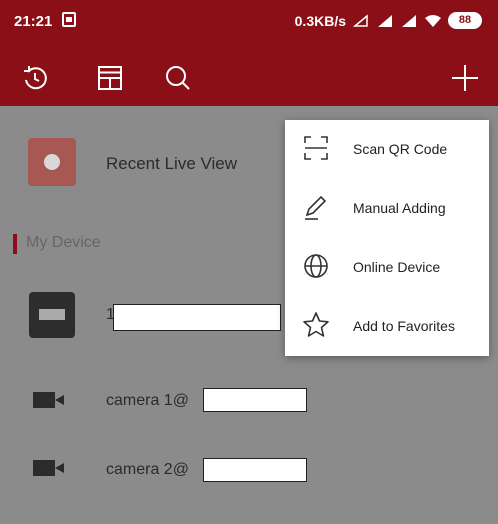 The width and height of the screenshot is (498, 524). Describe the element at coordinates (178, 78) in the screenshot. I see `search-icon` at that location.